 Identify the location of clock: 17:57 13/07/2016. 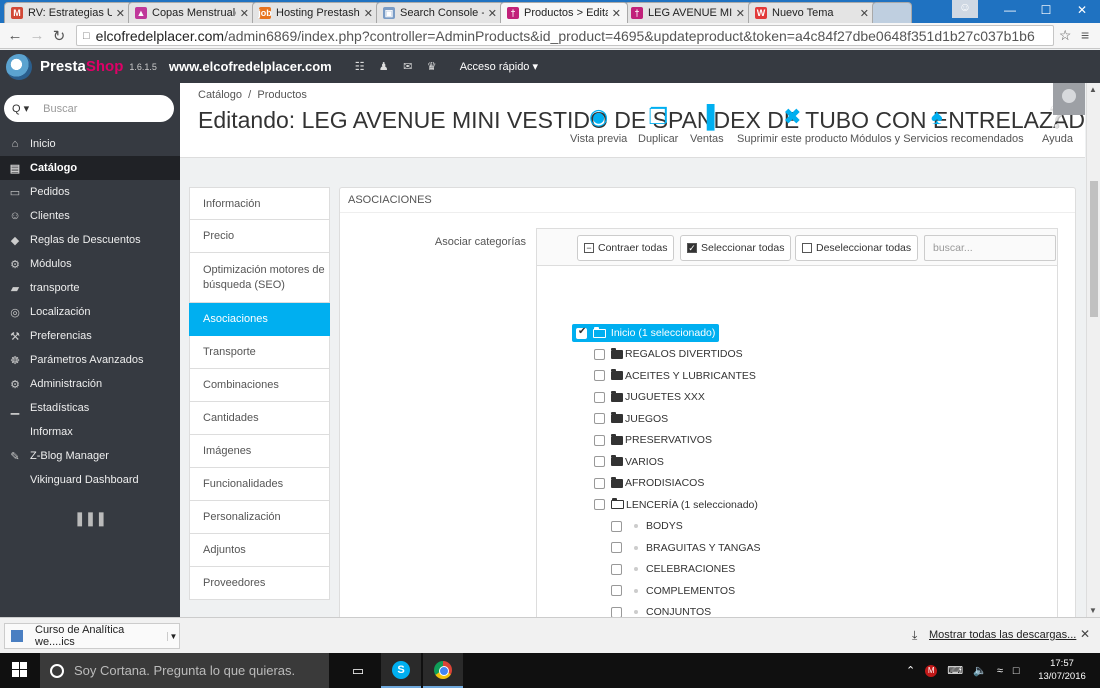
(1062, 670).